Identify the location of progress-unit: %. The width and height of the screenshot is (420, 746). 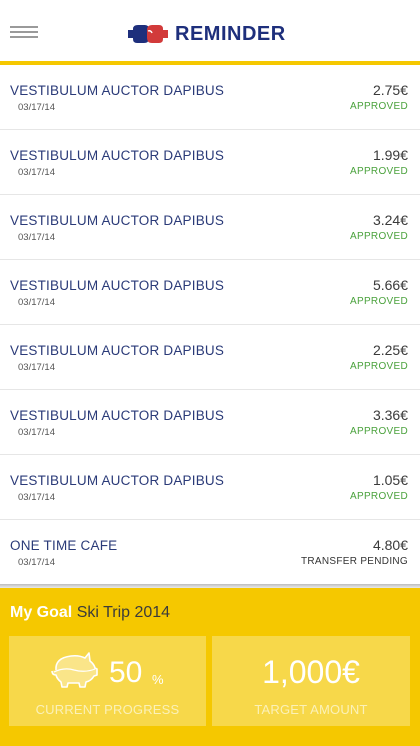
(158, 679).